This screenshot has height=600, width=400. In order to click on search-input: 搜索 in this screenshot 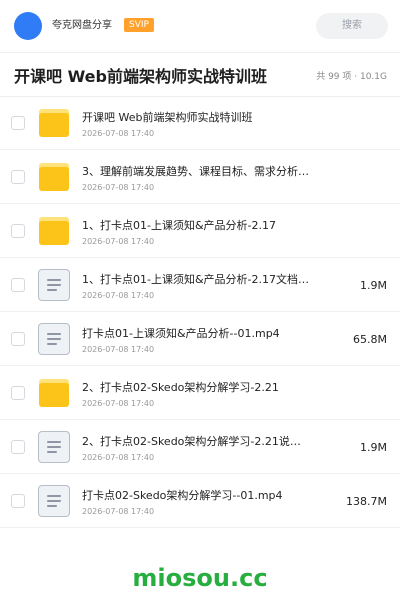, I will do `click(352, 26)`.